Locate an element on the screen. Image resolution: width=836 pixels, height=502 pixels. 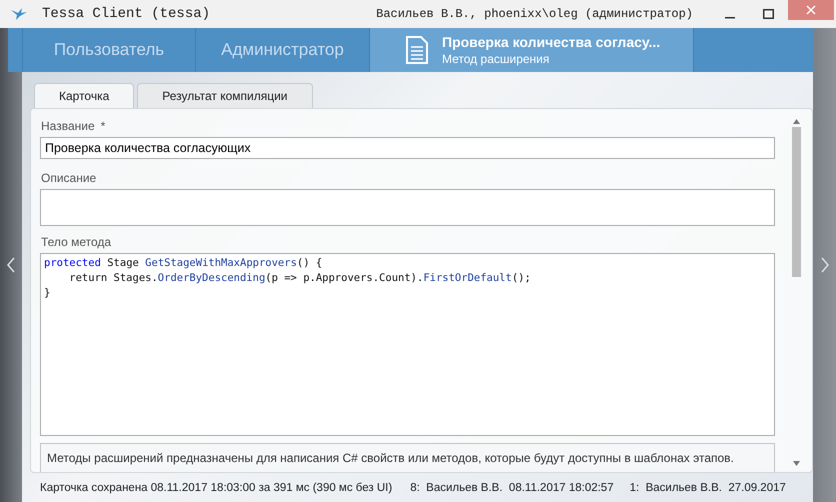
close-icon is located at coordinates (811, 10).